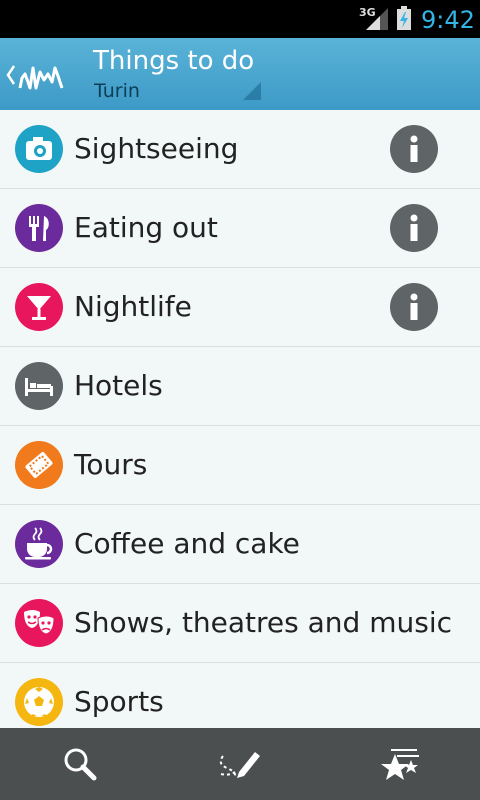 The width and height of the screenshot is (480, 800). I want to click on favorites-stars-icon, so click(400, 764).